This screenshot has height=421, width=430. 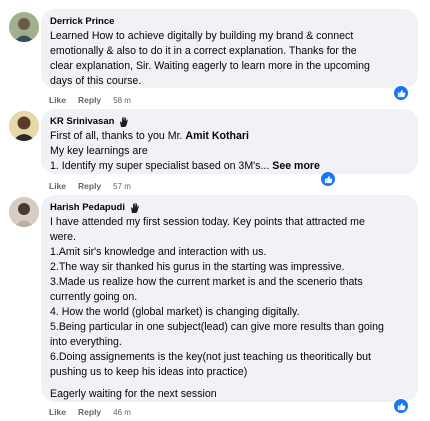 I want to click on comment-text-line, so click(x=229, y=383).